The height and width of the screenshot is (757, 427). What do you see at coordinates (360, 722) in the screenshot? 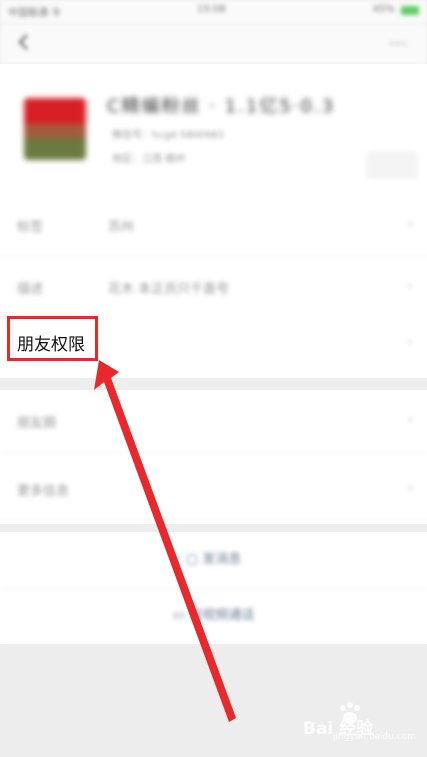
I see `watermark: Bai 经验 jingyan.baidu.com` at bounding box center [360, 722].